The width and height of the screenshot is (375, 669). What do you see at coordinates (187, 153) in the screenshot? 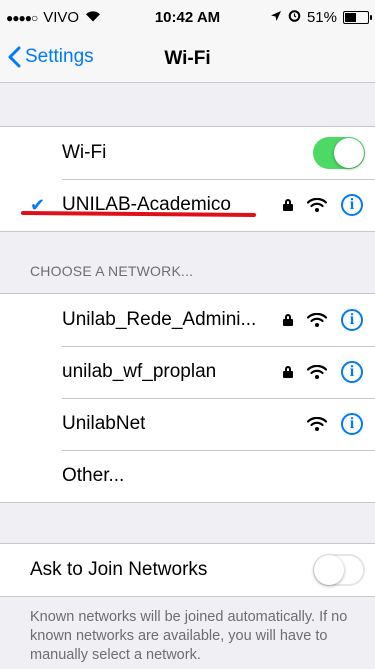
I see `wifi-toggle-row: Wi-Fi` at bounding box center [187, 153].